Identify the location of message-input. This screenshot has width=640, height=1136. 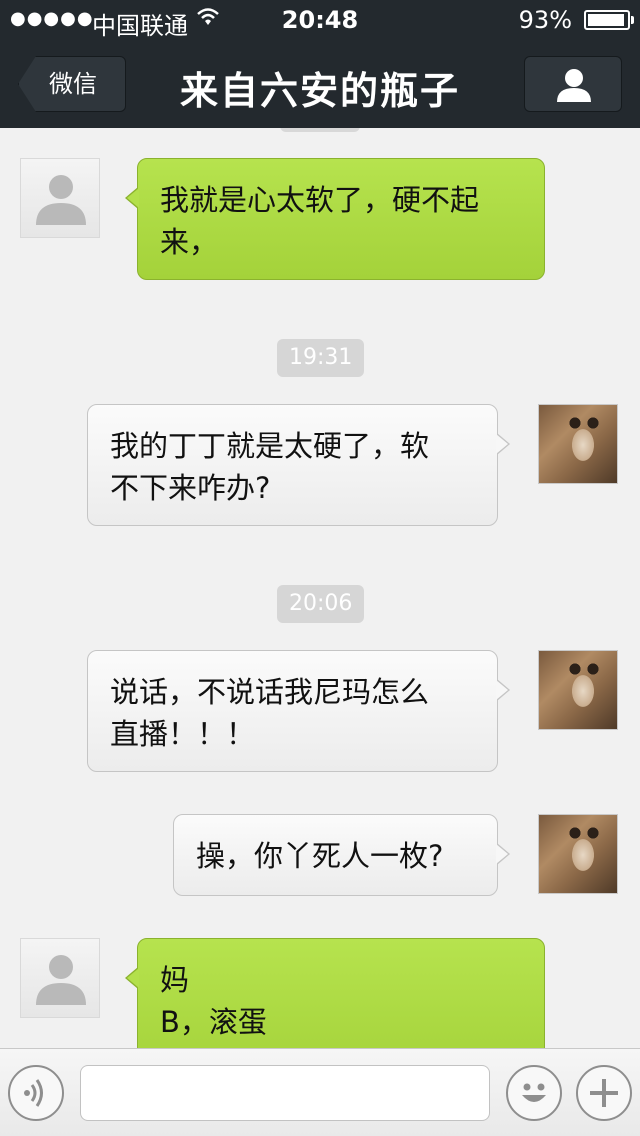
(285, 1093).